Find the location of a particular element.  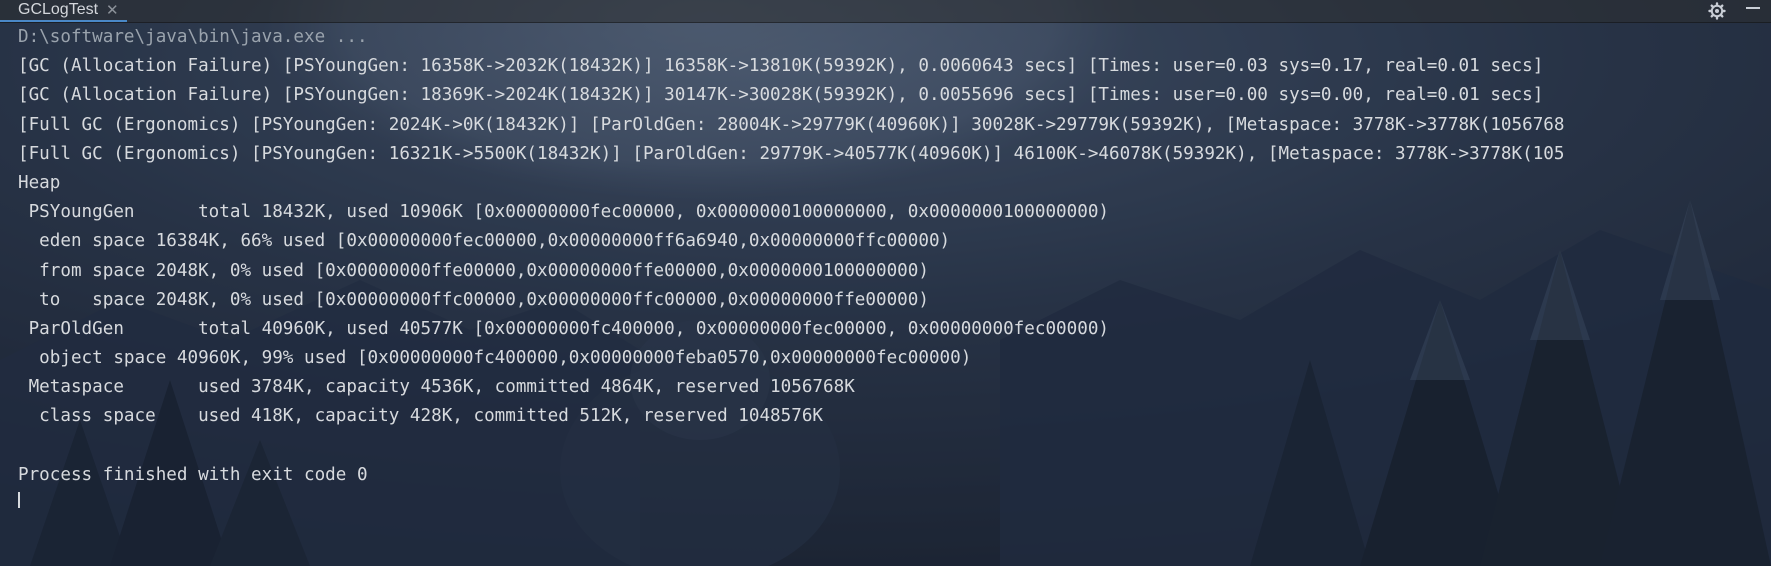

tab-gclogtest: GCLogTest ✕ is located at coordinates (63, 11).